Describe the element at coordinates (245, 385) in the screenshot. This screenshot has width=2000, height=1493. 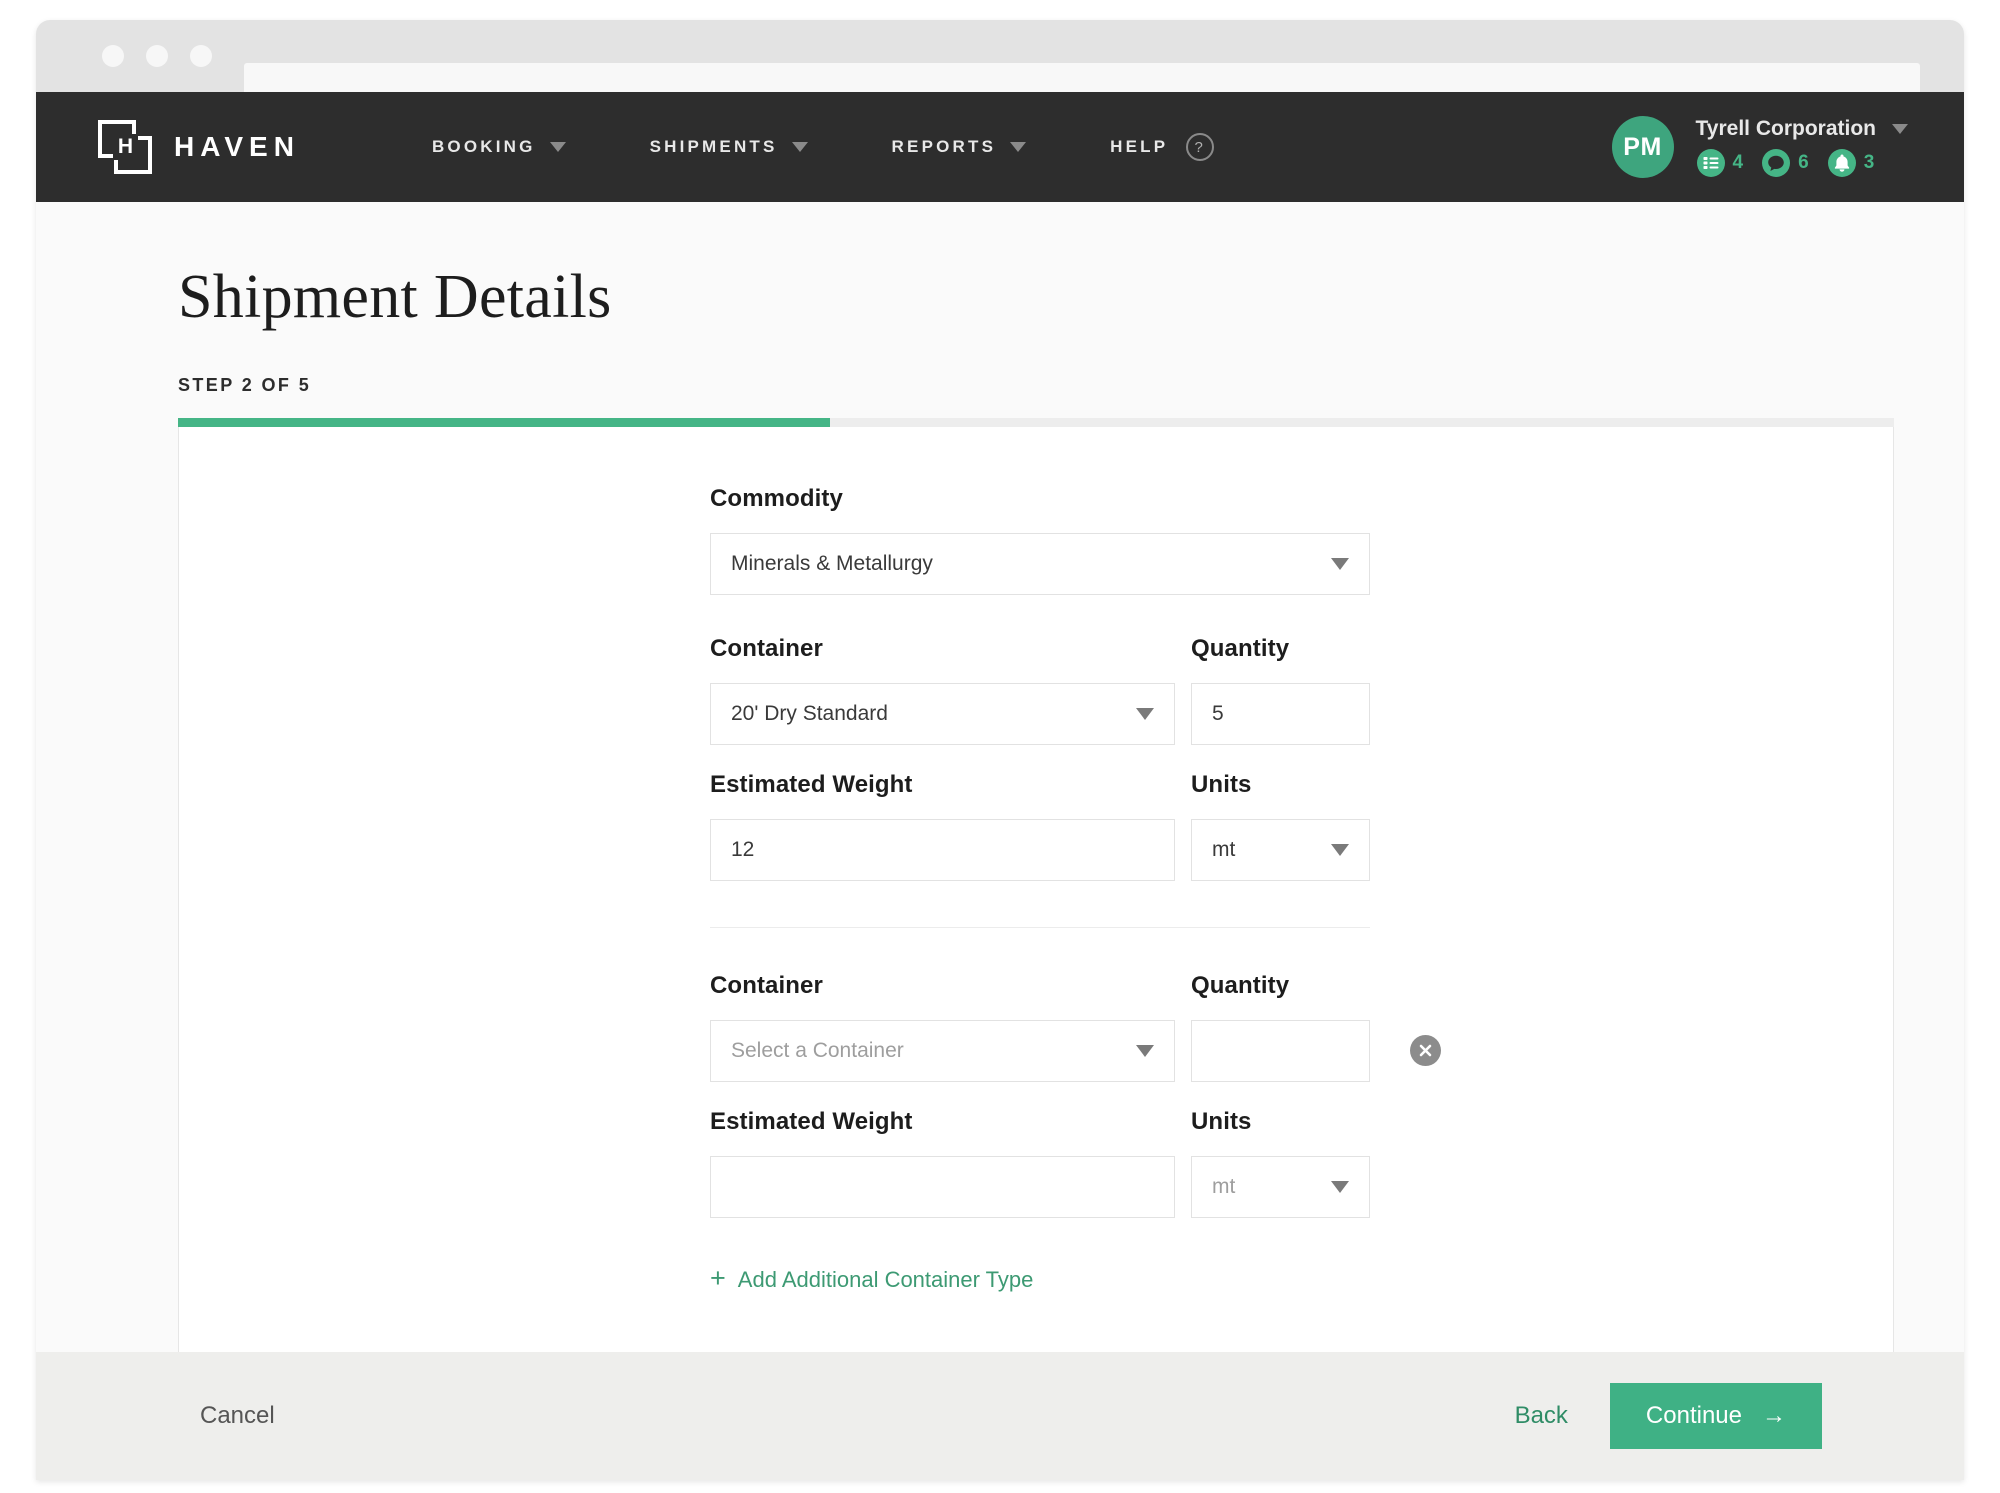
I see `step-indicator: STEP 2 OF 5` at that location.